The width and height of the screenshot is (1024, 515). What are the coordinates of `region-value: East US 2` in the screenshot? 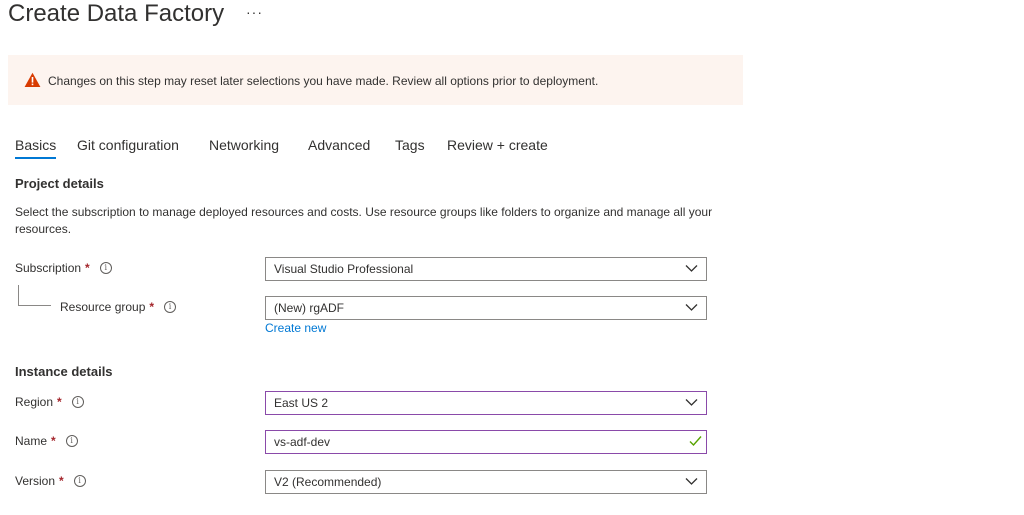 It's located at (301, 403).